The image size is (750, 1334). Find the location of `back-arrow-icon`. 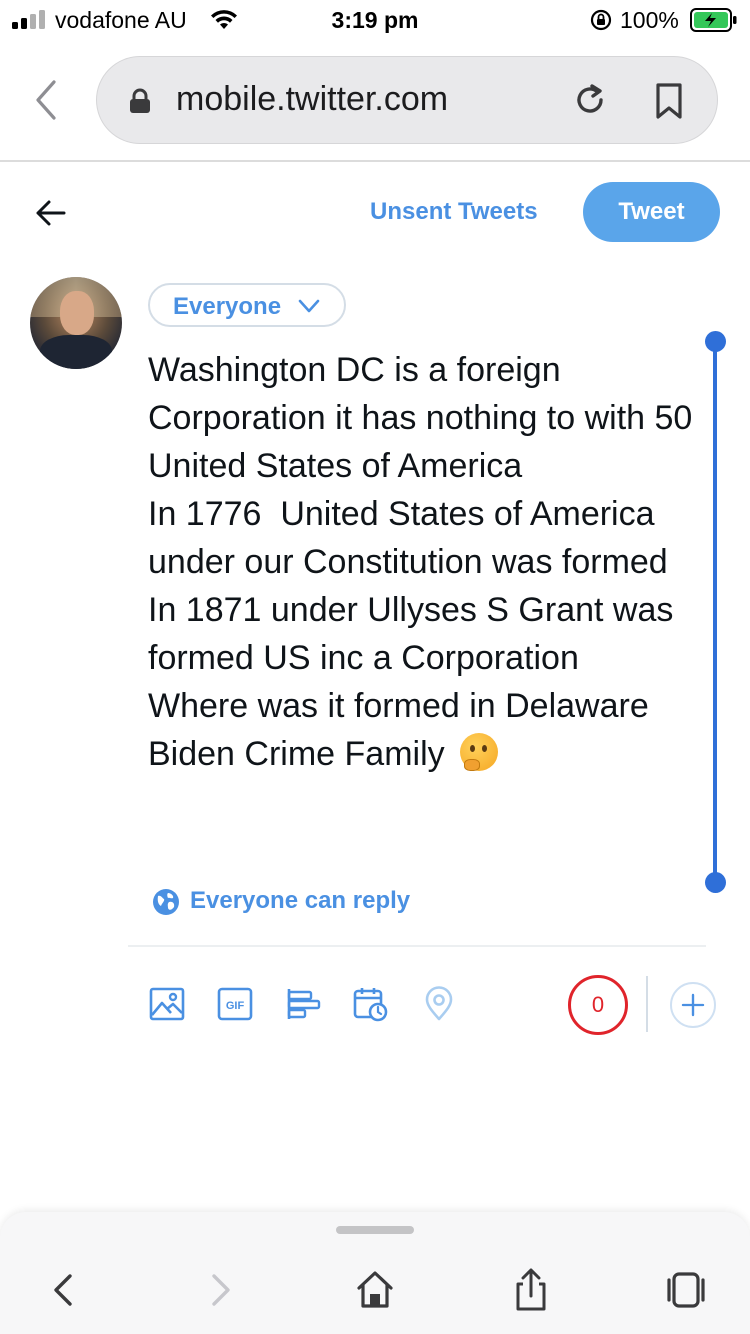

back-arrow-icon is located at coordinates (51, 213).